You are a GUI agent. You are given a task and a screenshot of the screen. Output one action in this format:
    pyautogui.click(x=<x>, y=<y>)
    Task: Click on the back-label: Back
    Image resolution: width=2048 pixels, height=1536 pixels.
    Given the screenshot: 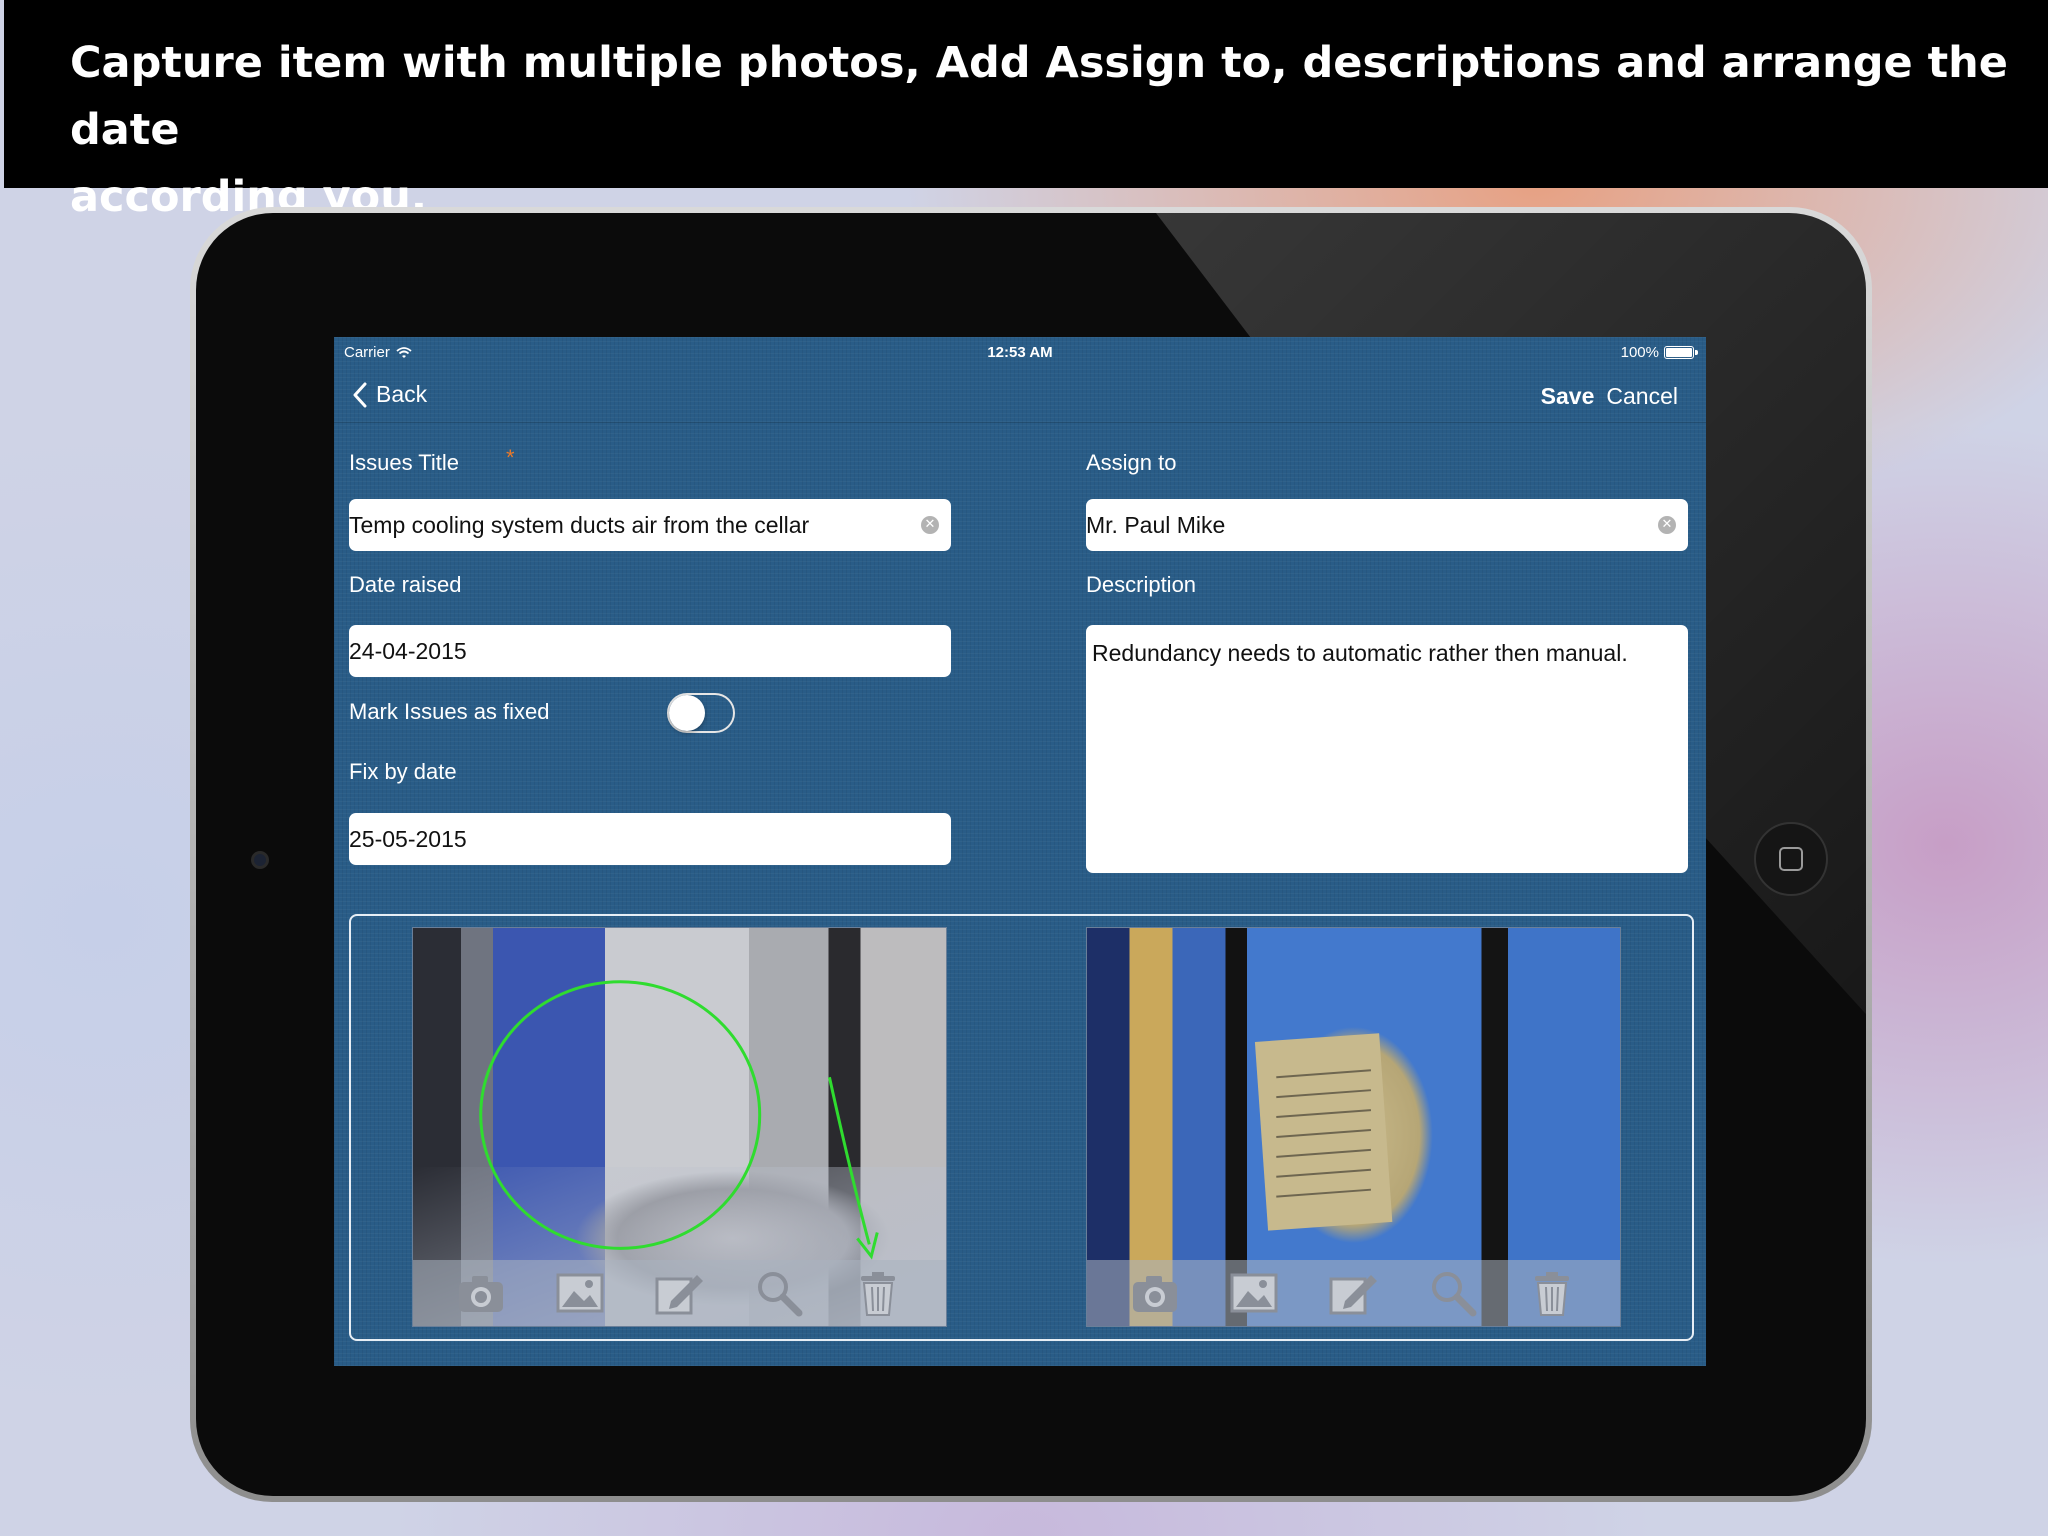 What is the action you would take?
    pyautogui.click(x=402, y=394)
    